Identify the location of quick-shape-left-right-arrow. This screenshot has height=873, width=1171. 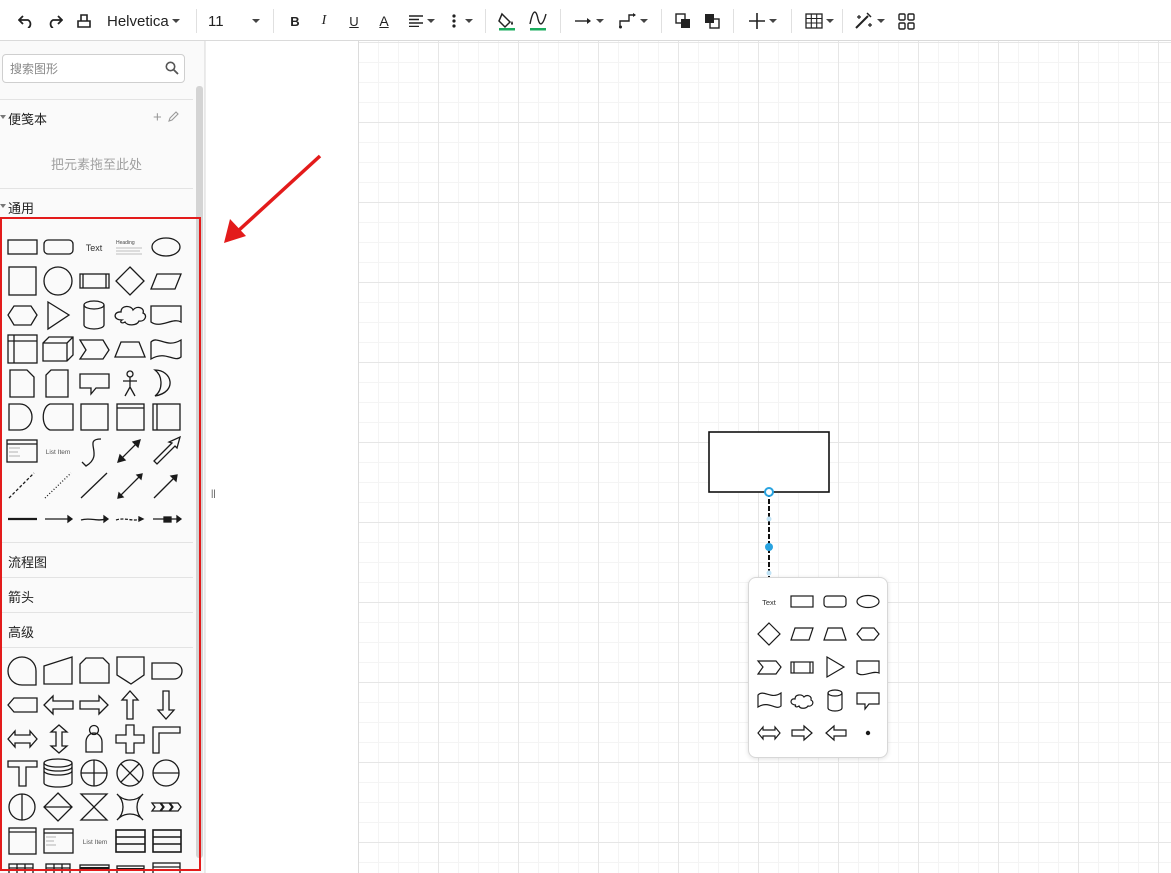
(769, 733).